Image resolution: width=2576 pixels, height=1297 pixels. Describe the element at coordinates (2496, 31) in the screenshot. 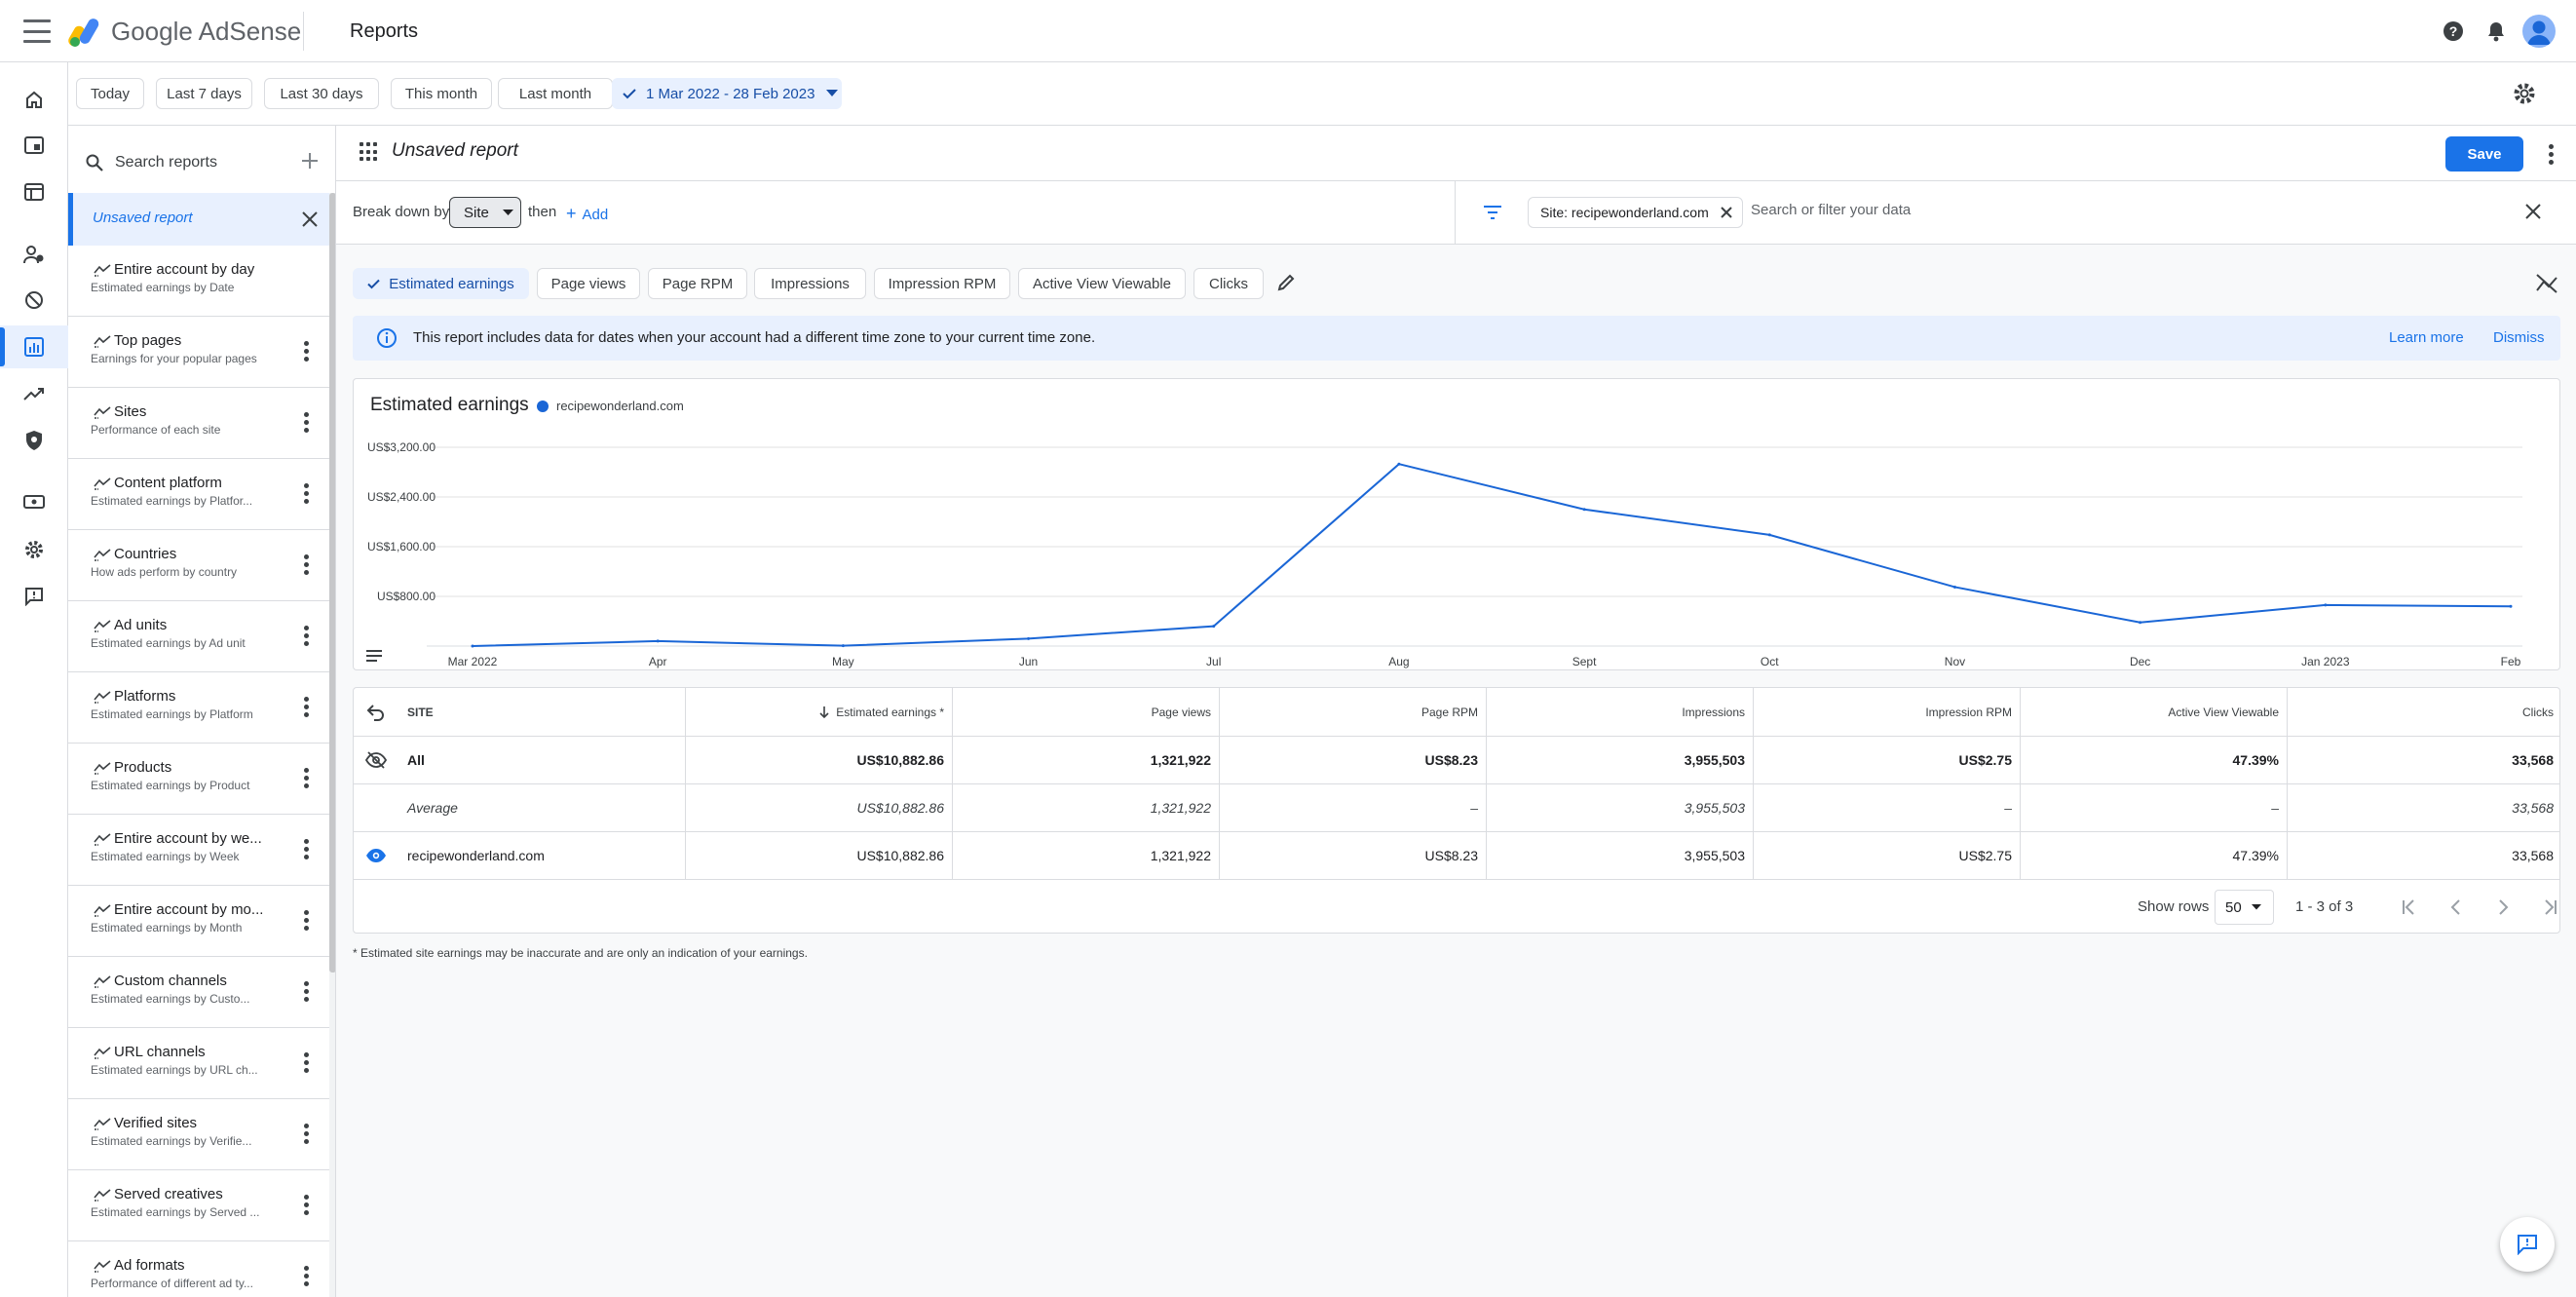

I see `notifications-icon` at that location.